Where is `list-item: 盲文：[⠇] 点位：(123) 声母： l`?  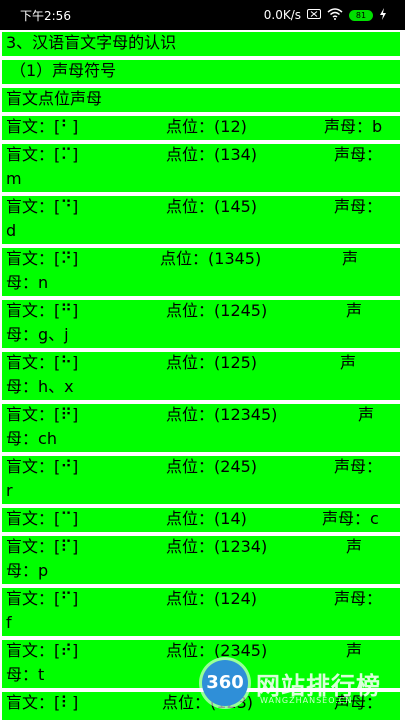
list-item: 盲文：[⠇] 点位：(123) 声母： l is located at coordinates (201, 706).